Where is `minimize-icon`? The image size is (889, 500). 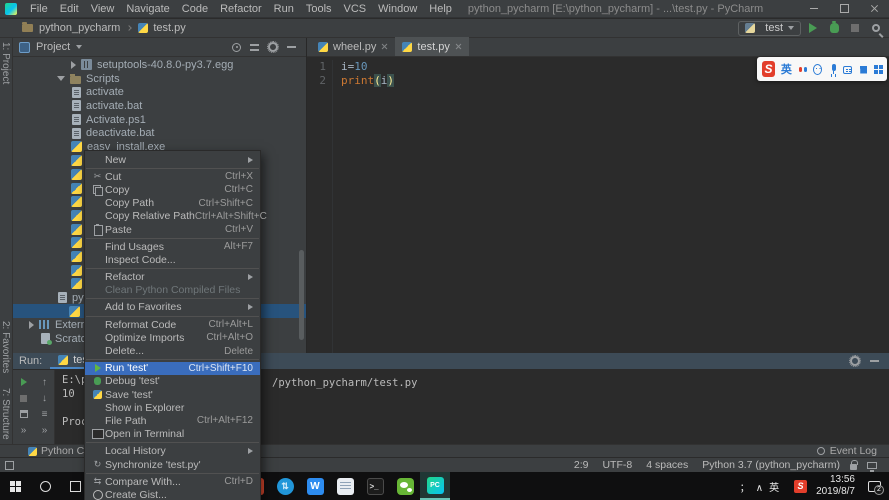 minimize-icon is located at coordinates (814, 8).